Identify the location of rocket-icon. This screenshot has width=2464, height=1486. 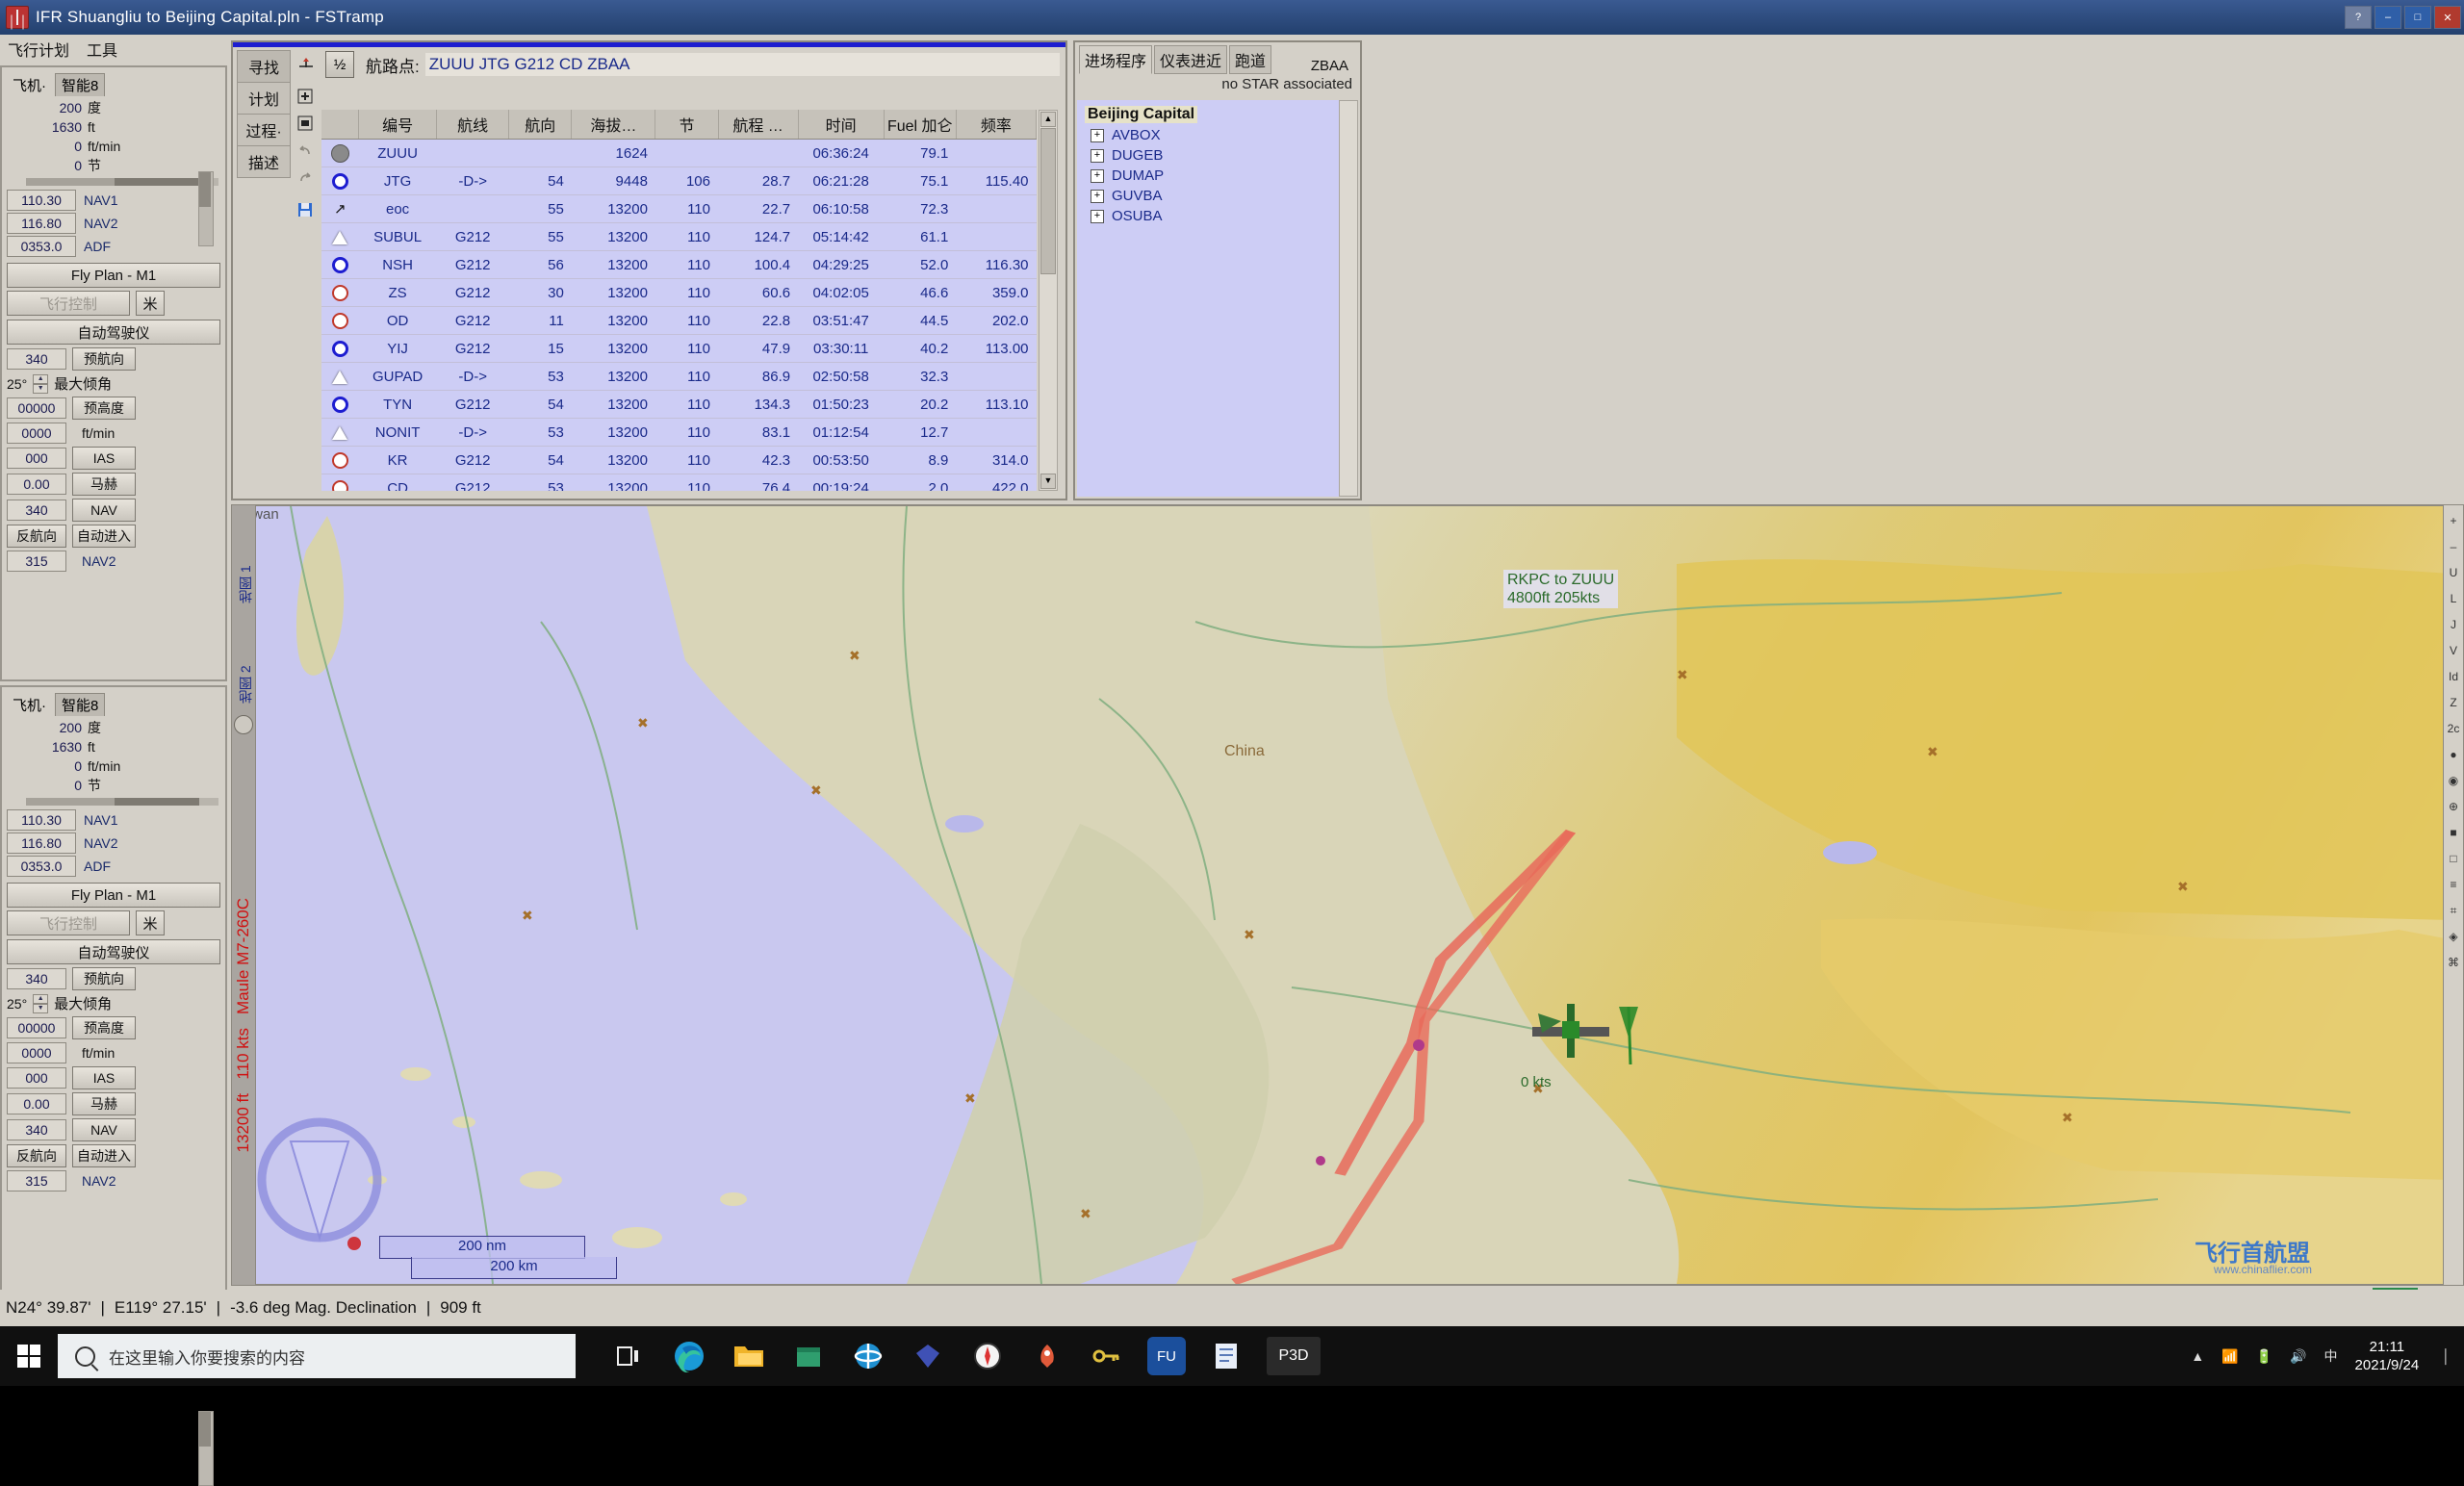
(1047, 1356).